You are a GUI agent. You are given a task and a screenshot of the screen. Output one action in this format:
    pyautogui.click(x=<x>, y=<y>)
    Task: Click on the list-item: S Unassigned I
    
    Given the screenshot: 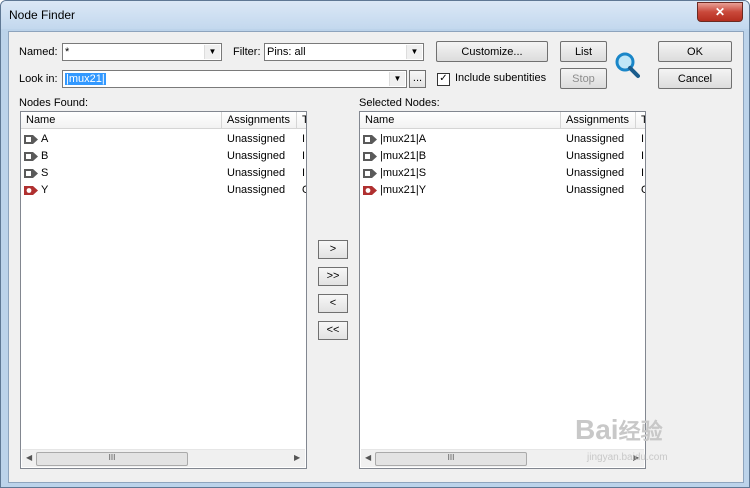 What is the action you would take?
    pyautogui.click(x=163, y=173)
    